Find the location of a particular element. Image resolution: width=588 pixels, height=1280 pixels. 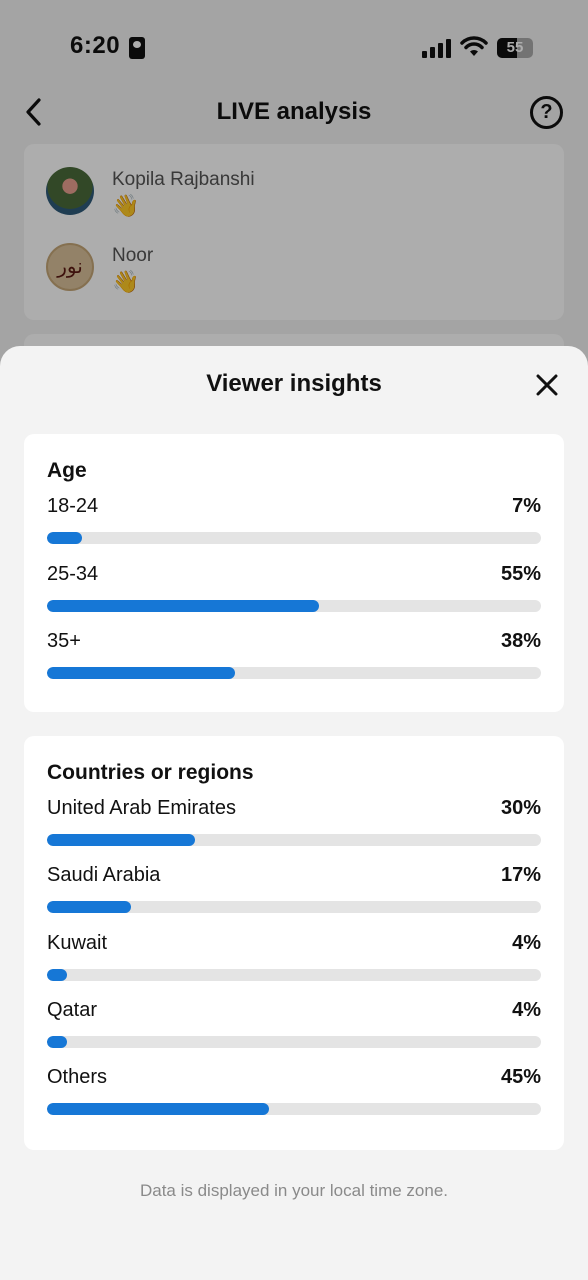

country-label: United Arab Emirates is located at coordinates (141, 808).